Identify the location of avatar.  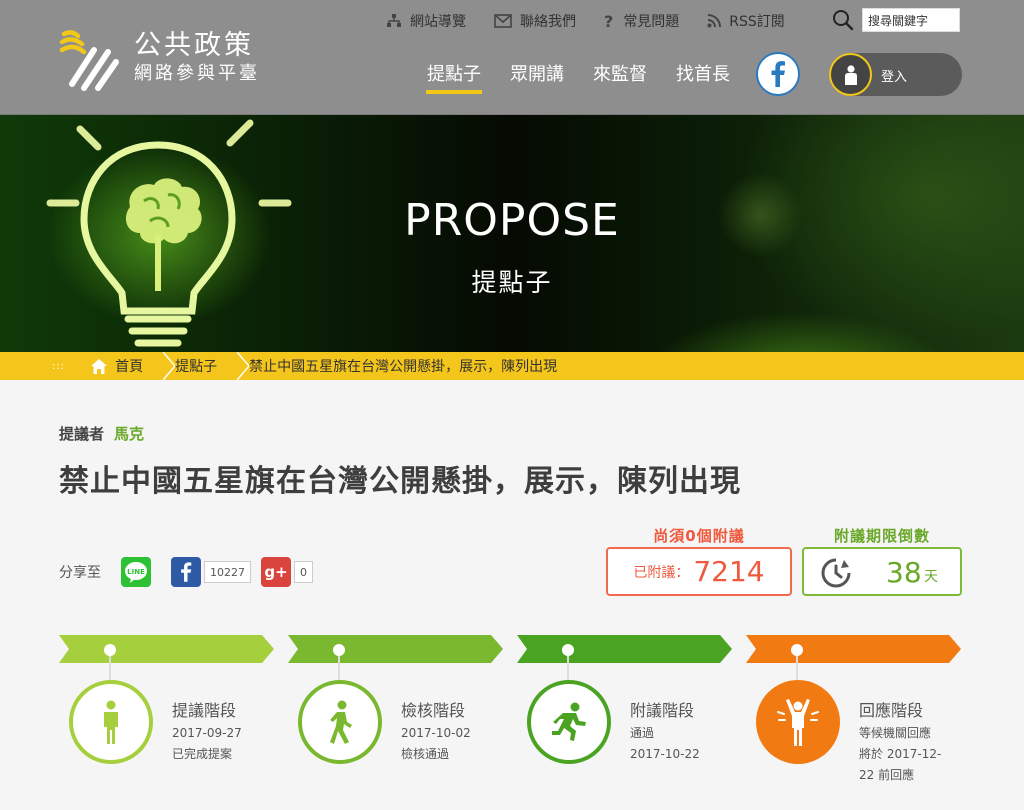
(850, 74).